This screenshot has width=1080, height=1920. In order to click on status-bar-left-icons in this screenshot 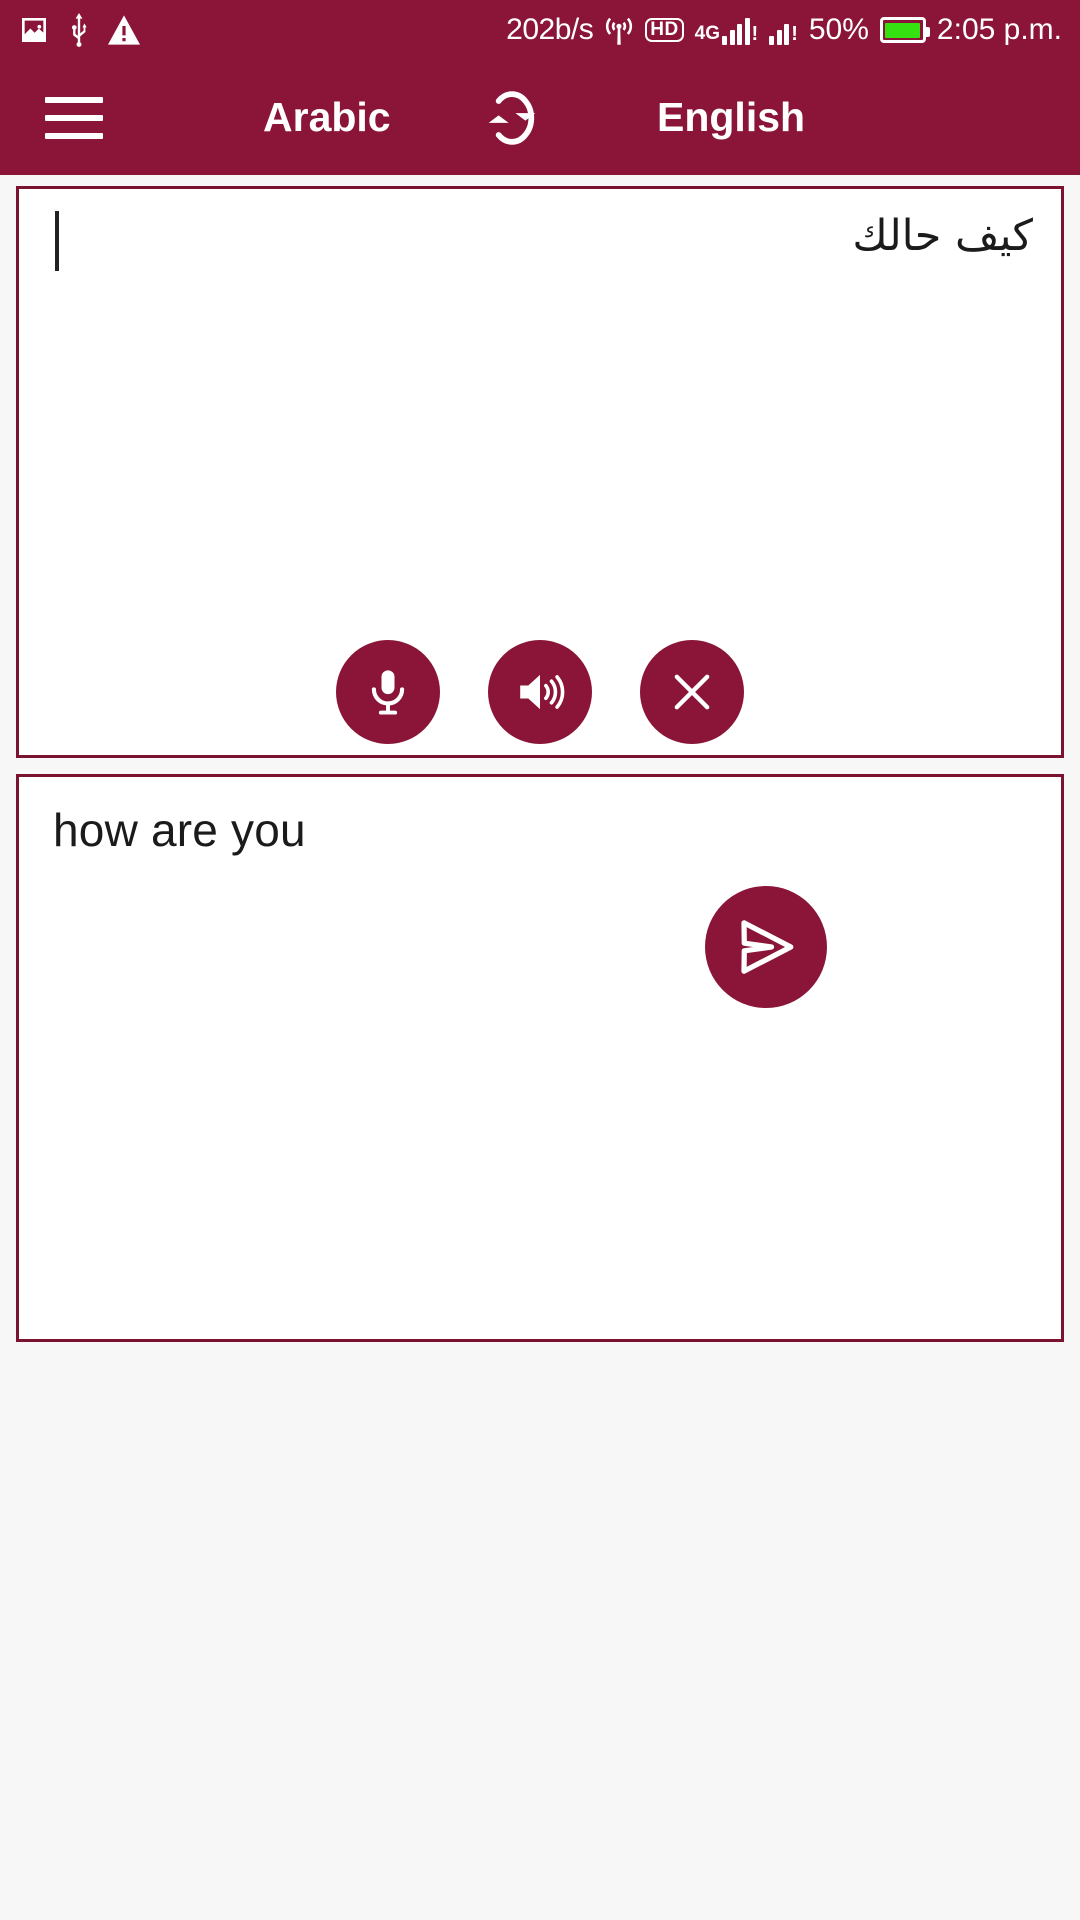, I will do `click(79, 30)`.